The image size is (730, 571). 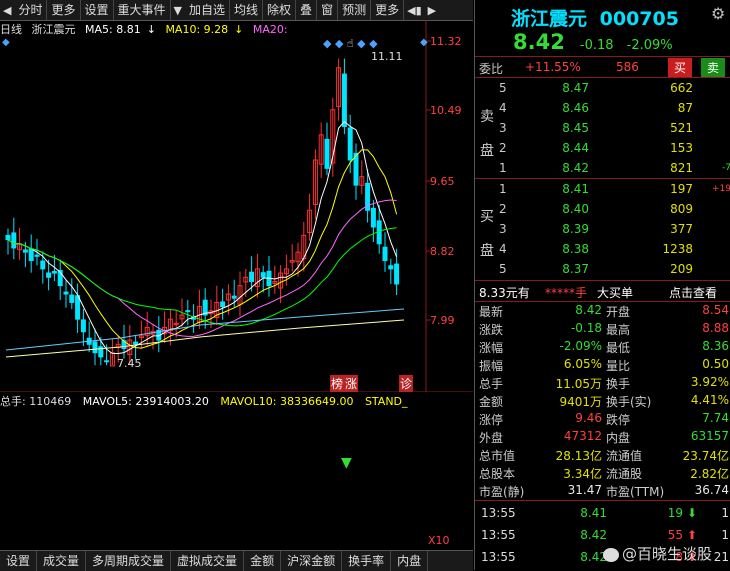 What do you see at coordinates (19, 561) in the screenshot?
I see `tab-settings: 设置` at bounding box center [19, 561].